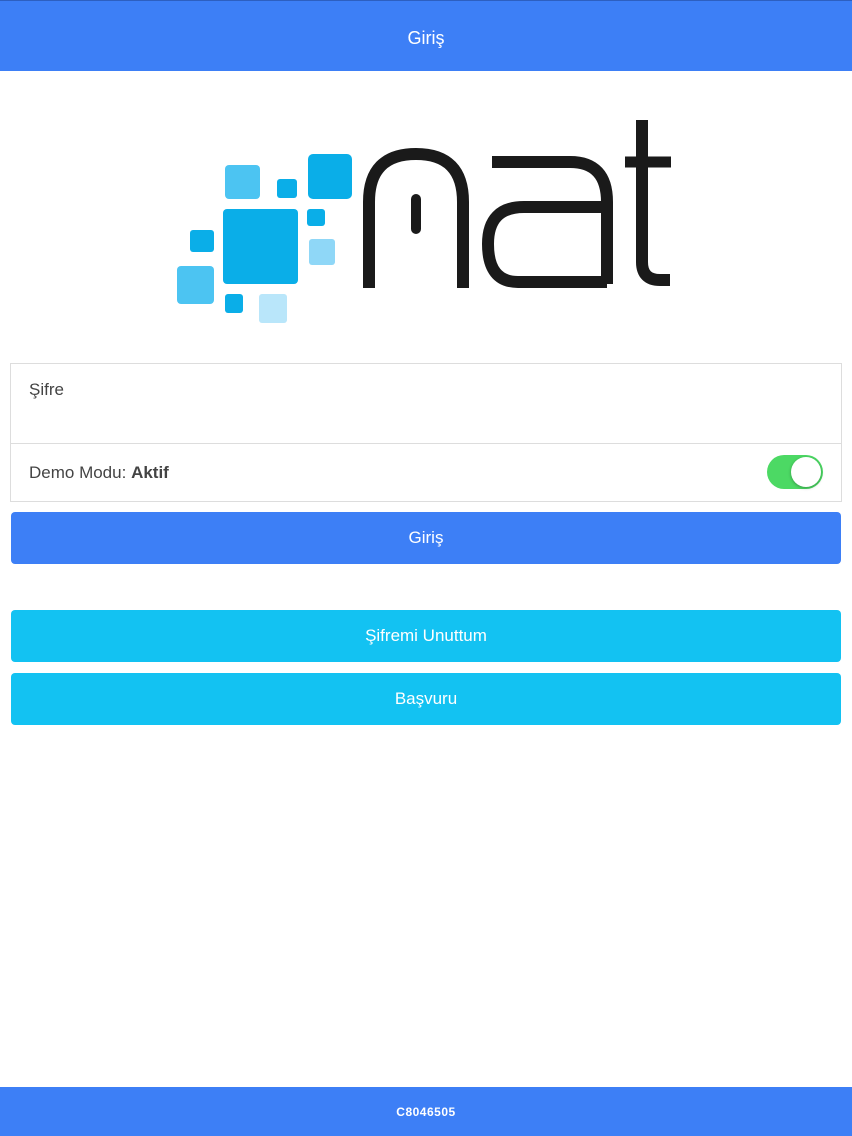 The image size is (852, 1136). I want to click on demo-mode-label: Demo Modu: Aktif, so click(99, 473).